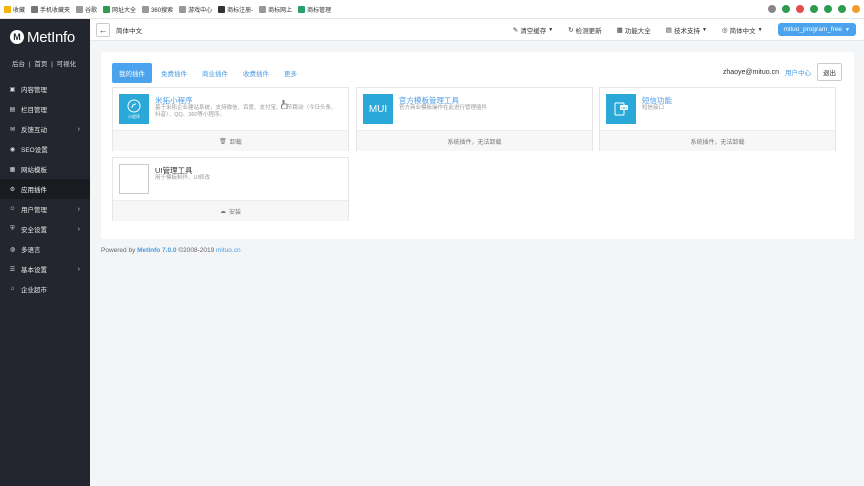 The height and width of the screenshot is (486, 864). What do you see at coordinates (314, 9) in the screenshot?
I see `bookmark-item: 商标管理` at bounding box center [314, 9].